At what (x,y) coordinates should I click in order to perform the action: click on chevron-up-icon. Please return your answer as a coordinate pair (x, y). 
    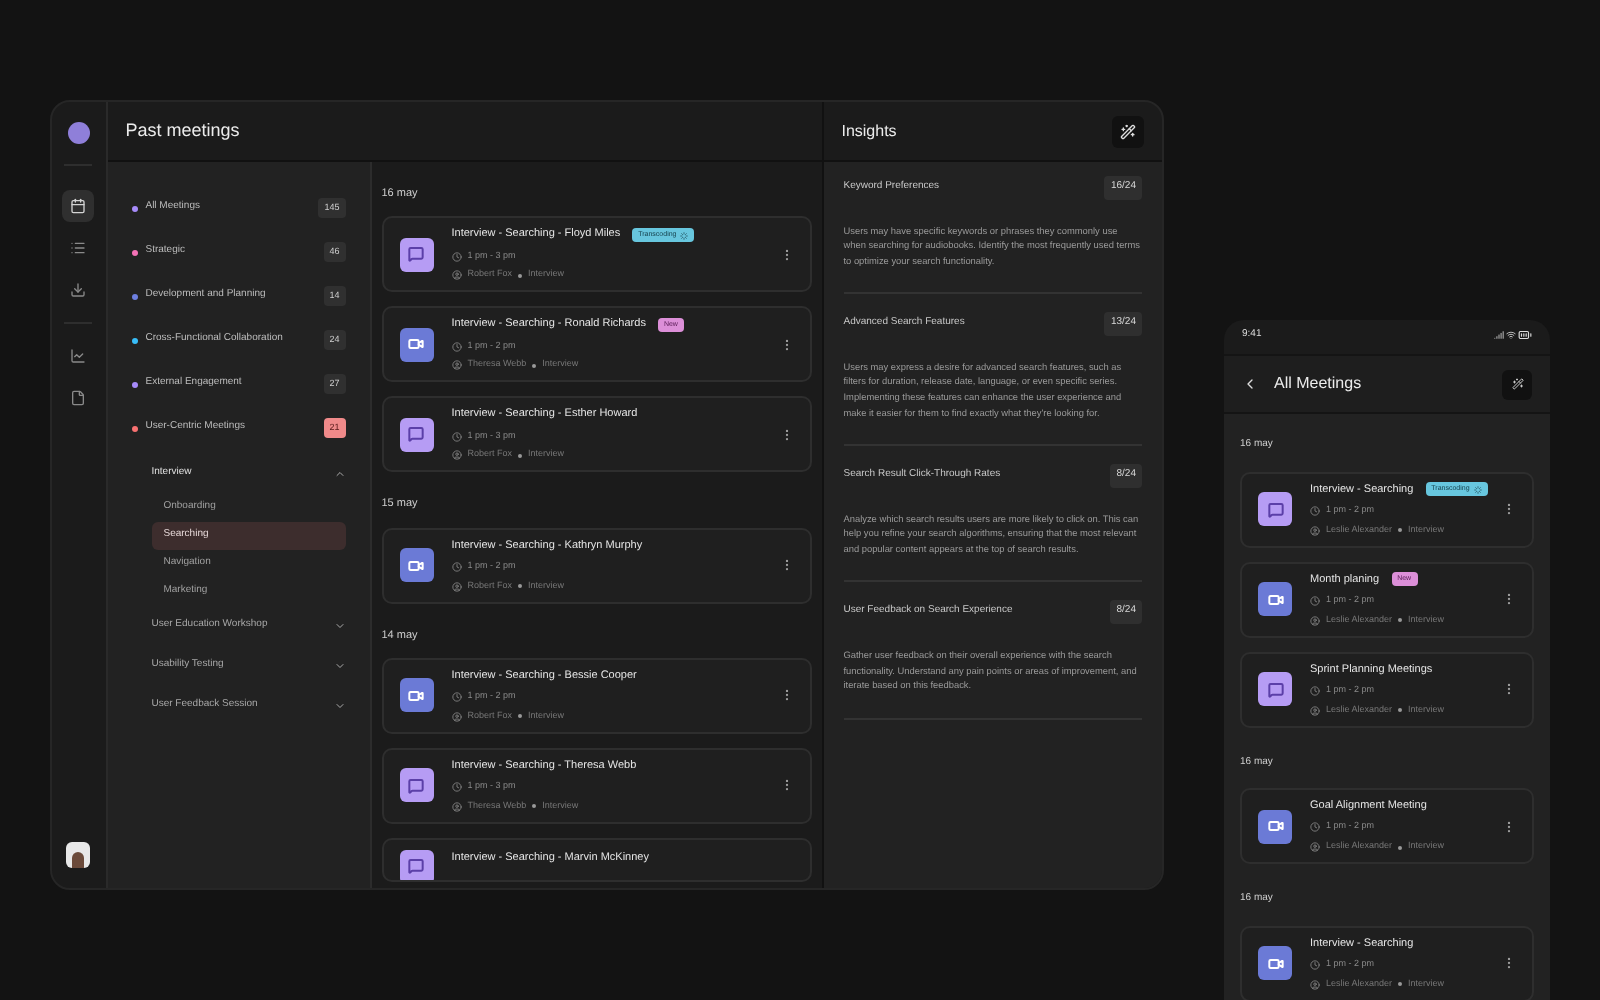
    Looking at the image, I should click on (339, 474).